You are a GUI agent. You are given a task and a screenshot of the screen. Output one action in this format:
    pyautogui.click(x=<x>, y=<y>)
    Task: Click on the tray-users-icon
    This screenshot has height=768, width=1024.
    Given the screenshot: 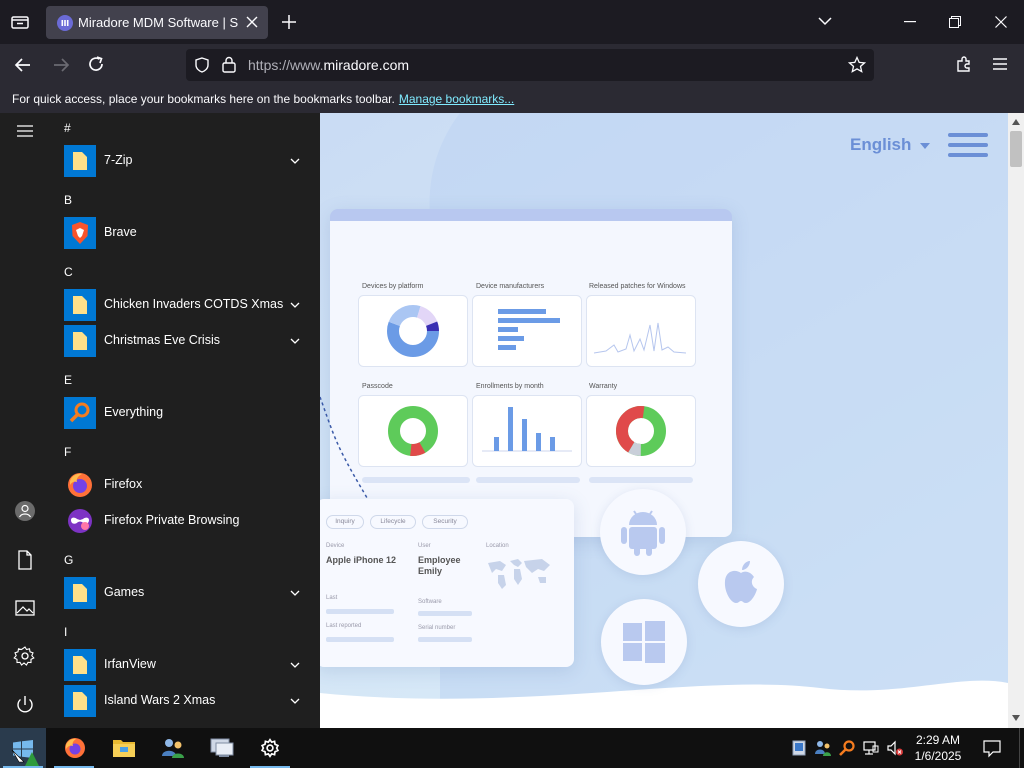 What is the action you would take?
    pyautogui.click(x=823, y=748)
    